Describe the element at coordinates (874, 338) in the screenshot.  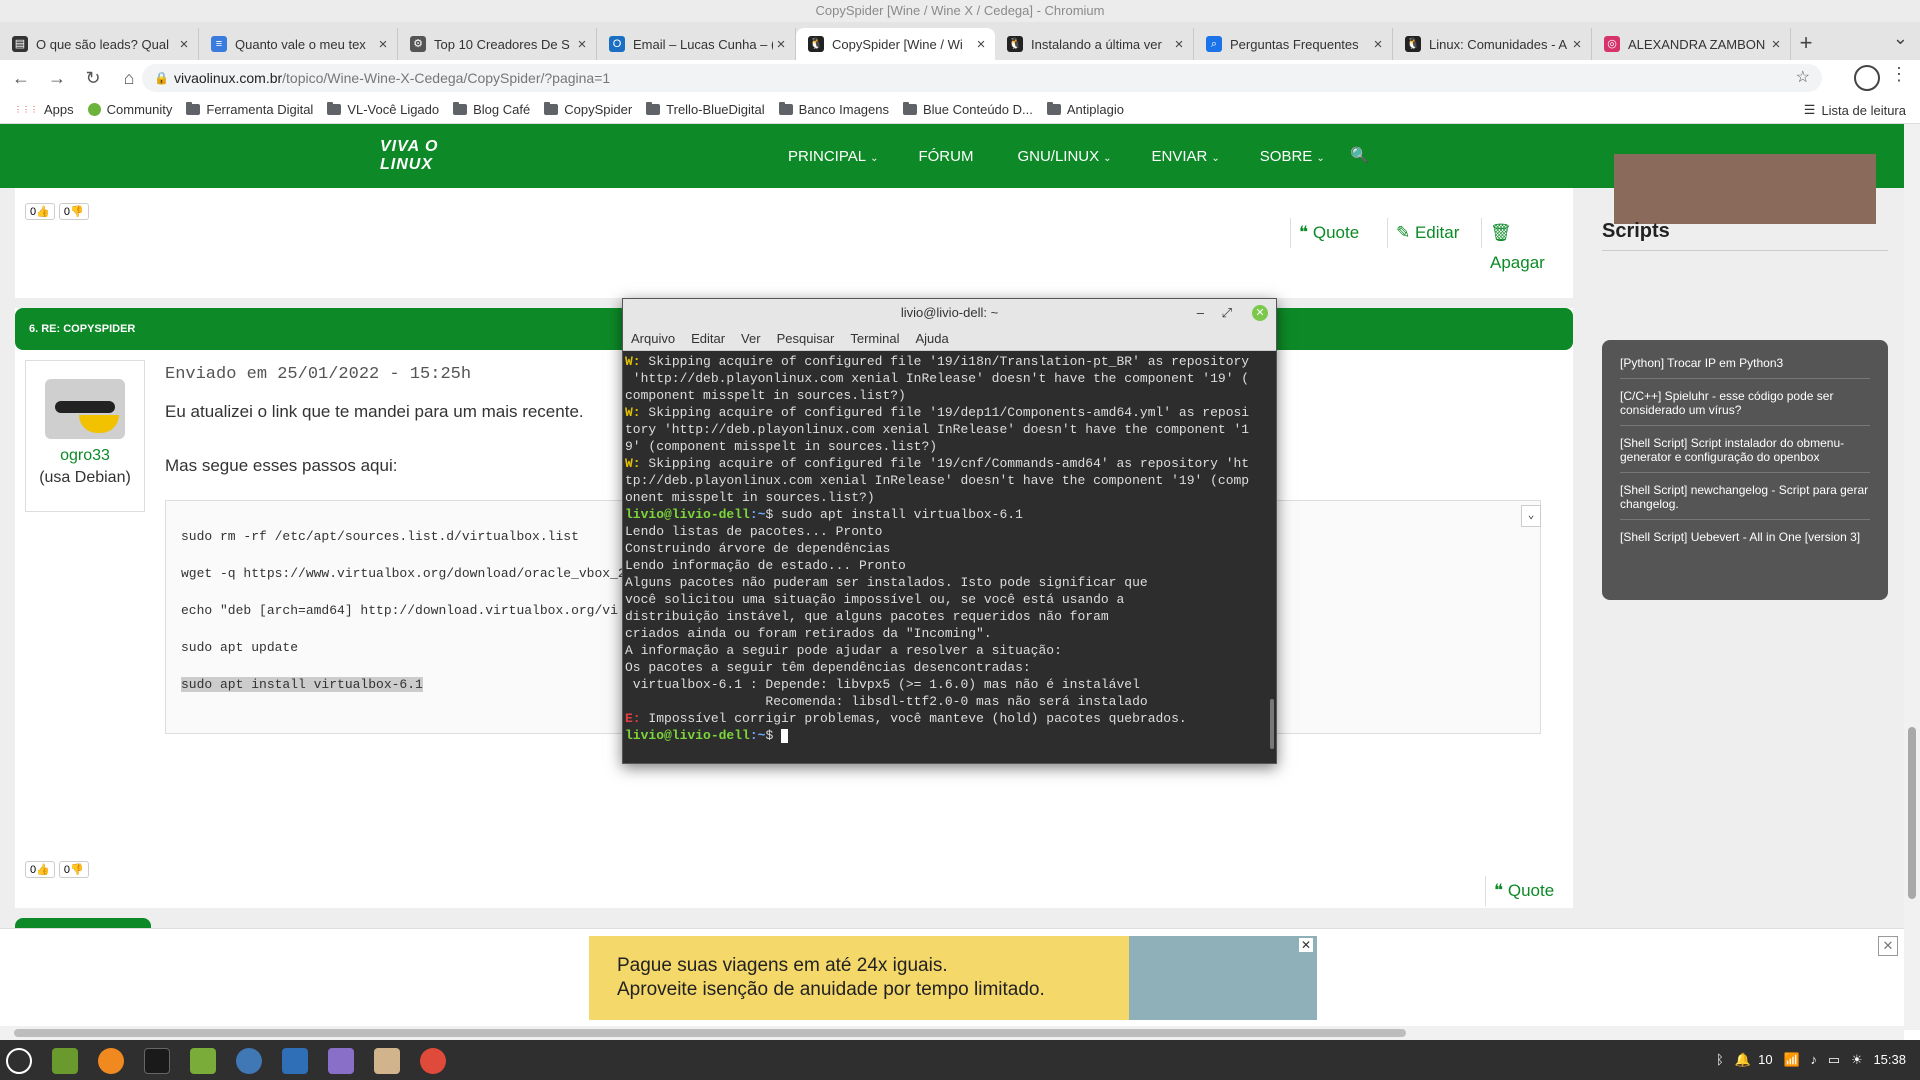
I see `terminal-menu-item: Terminal` at that location.